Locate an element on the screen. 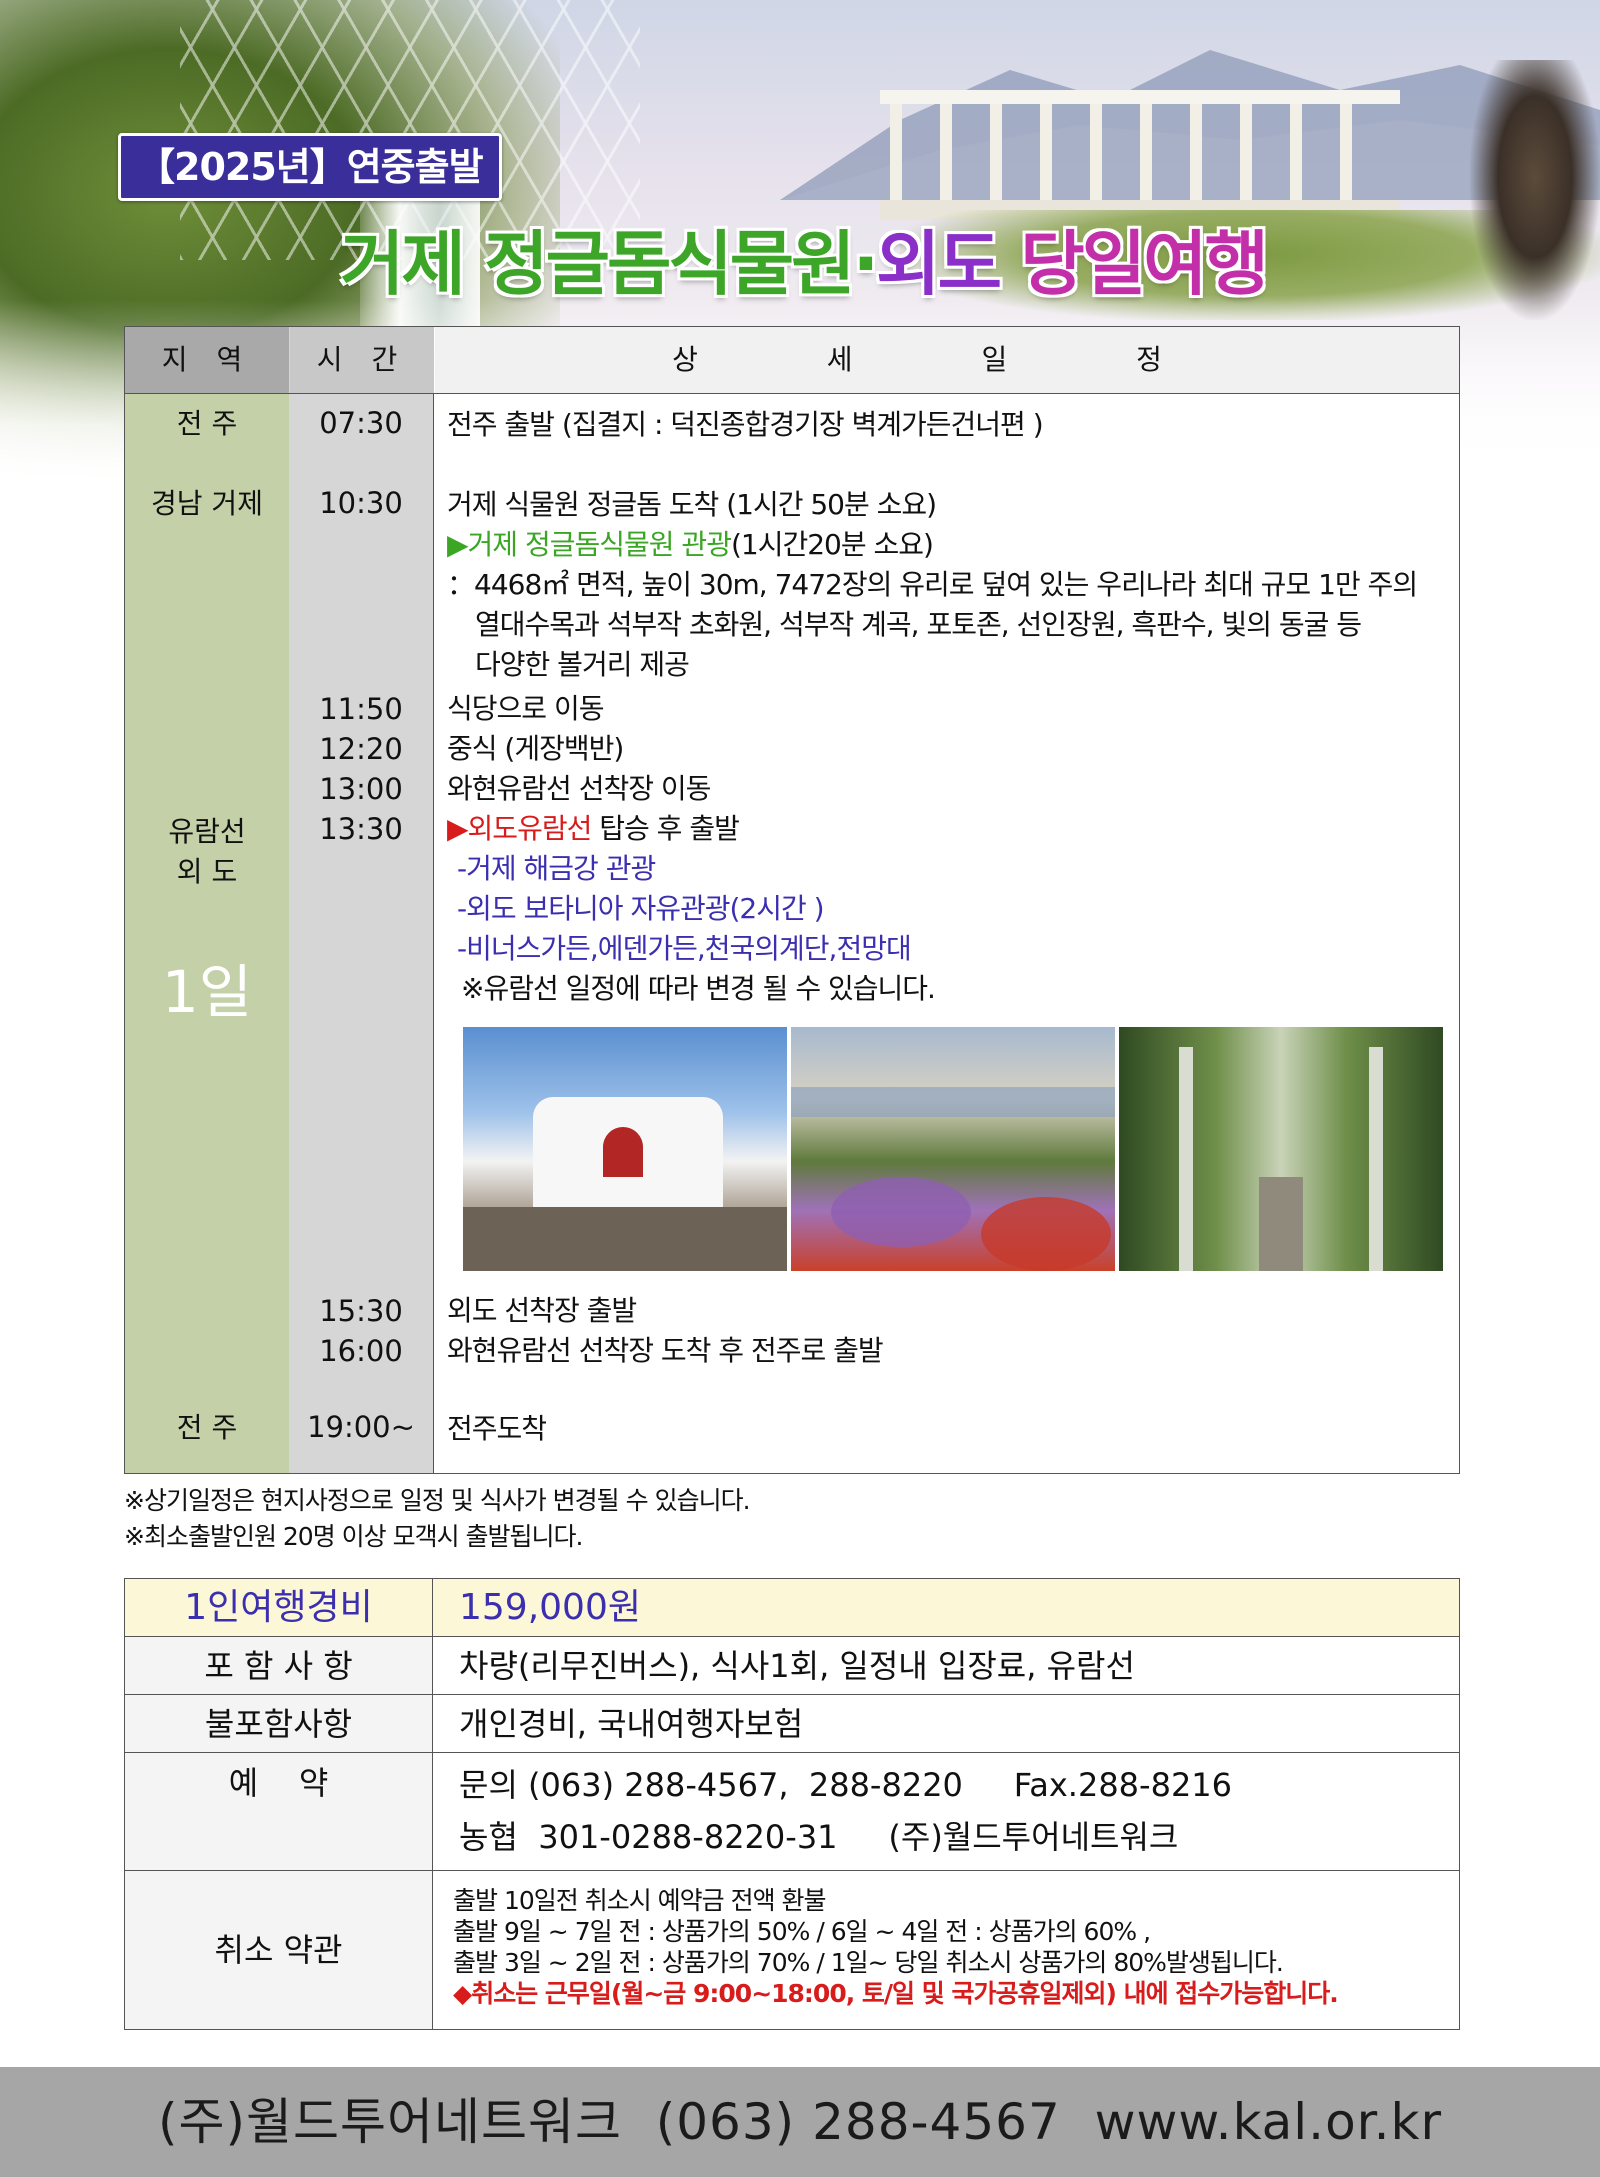 This screenshot has height=2177, width=1600. region-jeonju-start: 전 주 is located at coordinates (207, 423).